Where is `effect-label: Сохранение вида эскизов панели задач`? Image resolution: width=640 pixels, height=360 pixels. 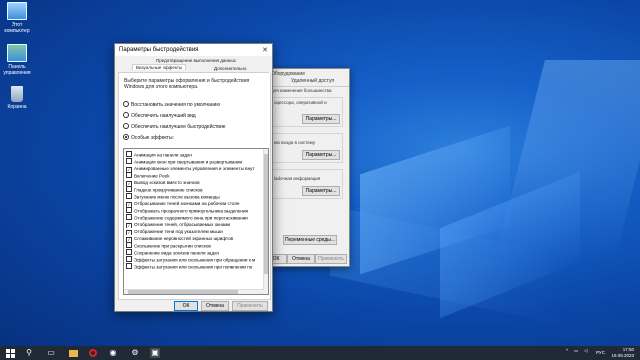 effect-label: Сохранение вида эскизов панели задач is located at coordinates (177, 253).